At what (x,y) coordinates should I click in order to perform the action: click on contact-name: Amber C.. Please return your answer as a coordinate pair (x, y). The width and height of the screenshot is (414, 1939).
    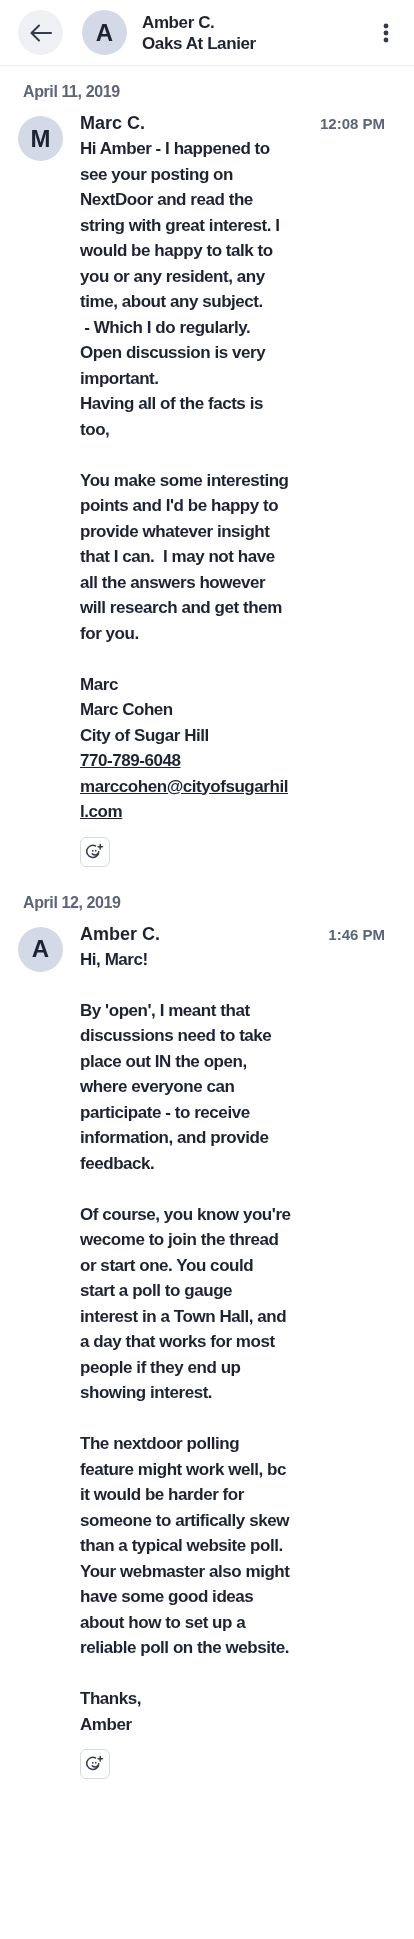
    Looking at the image, I should click on (179, 22).